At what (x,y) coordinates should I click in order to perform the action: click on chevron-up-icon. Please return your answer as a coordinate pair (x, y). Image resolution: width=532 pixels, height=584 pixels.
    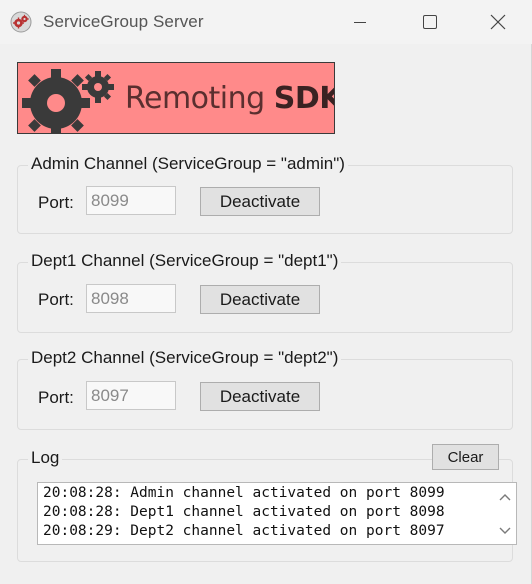
    Looking at the image, I should click on (505, 497).